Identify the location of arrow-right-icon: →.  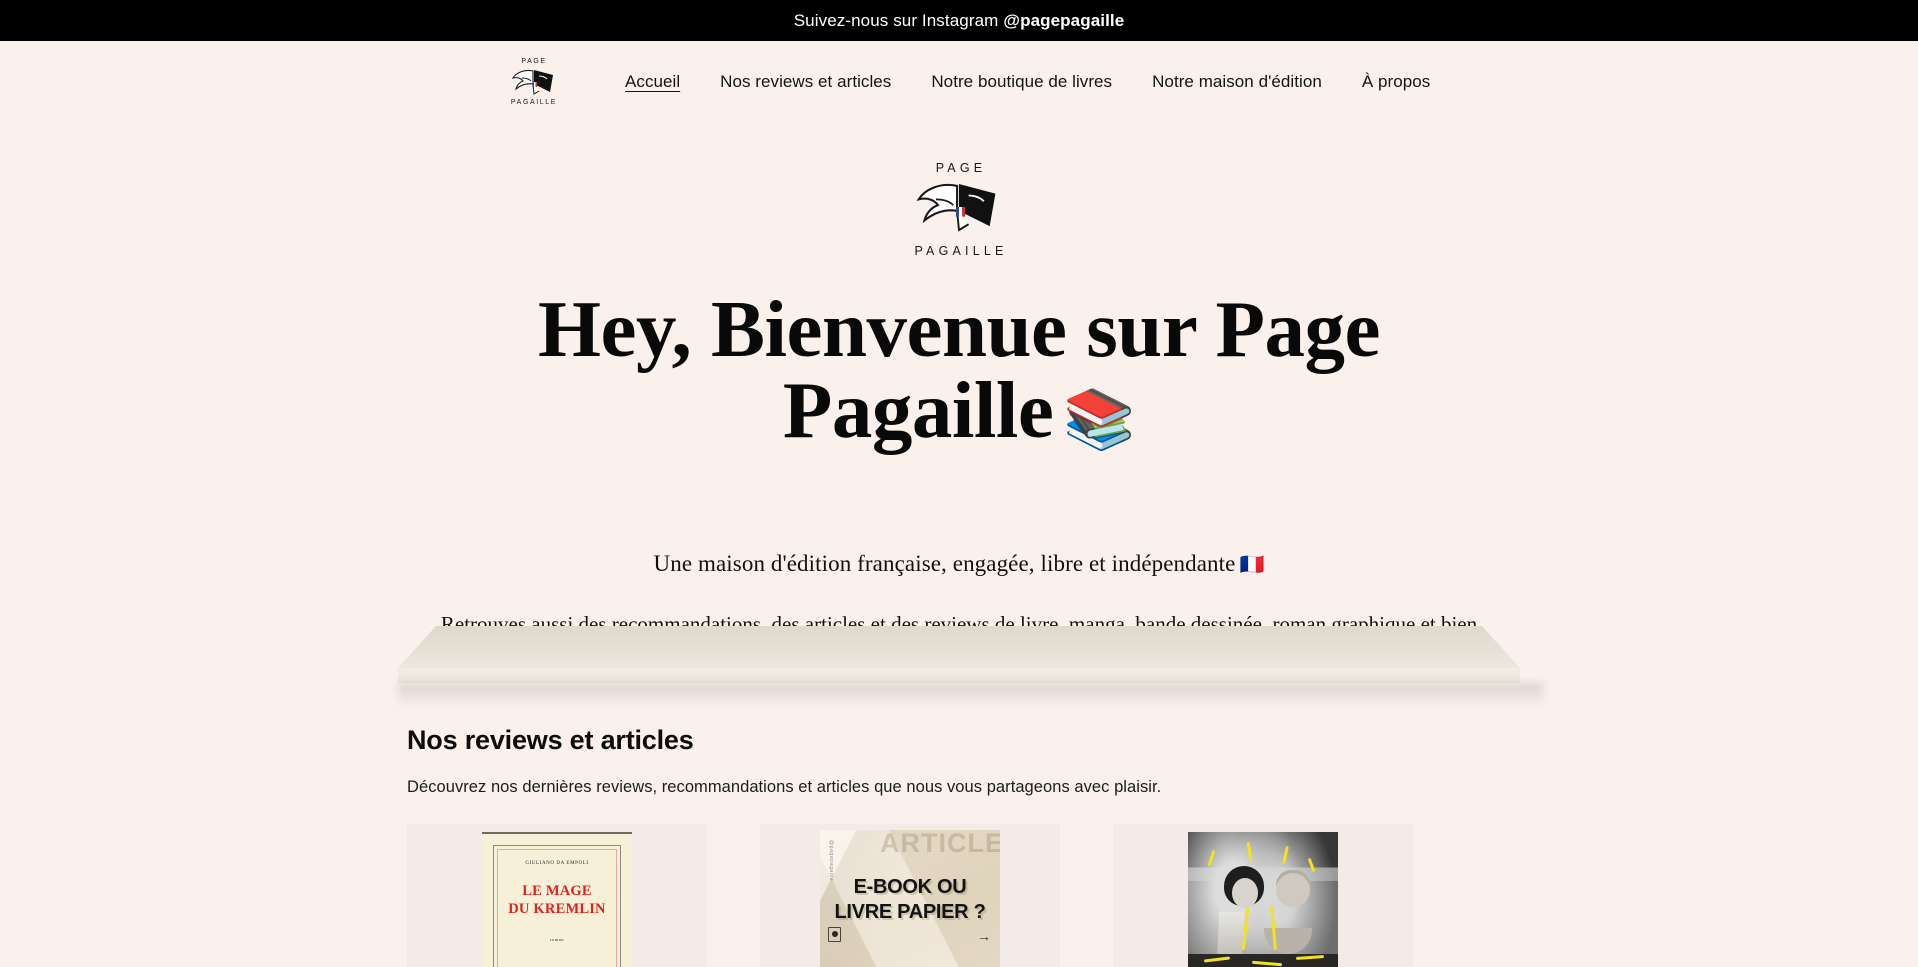
(984, 935).